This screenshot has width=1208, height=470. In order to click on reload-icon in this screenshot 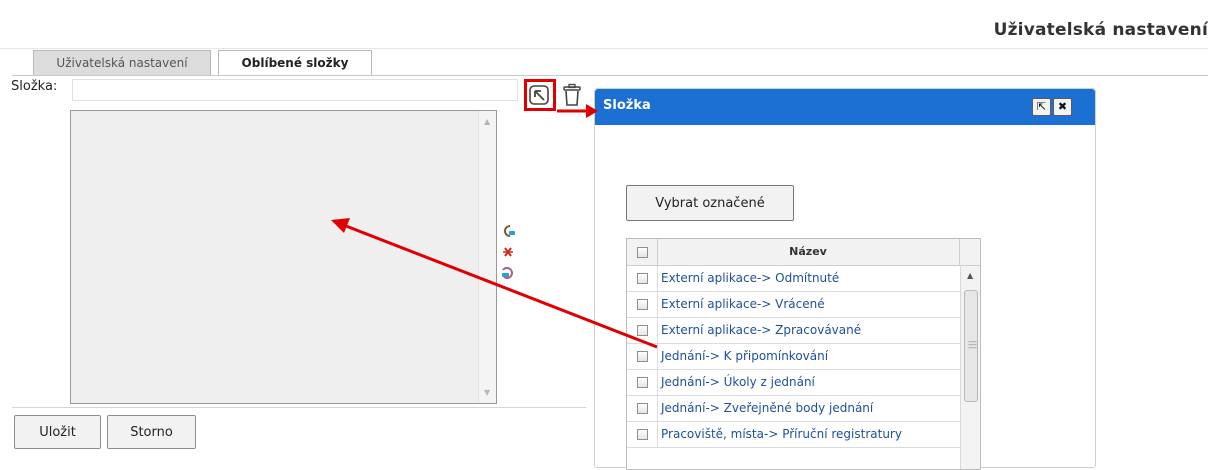, I will do `click(508, 273)`.